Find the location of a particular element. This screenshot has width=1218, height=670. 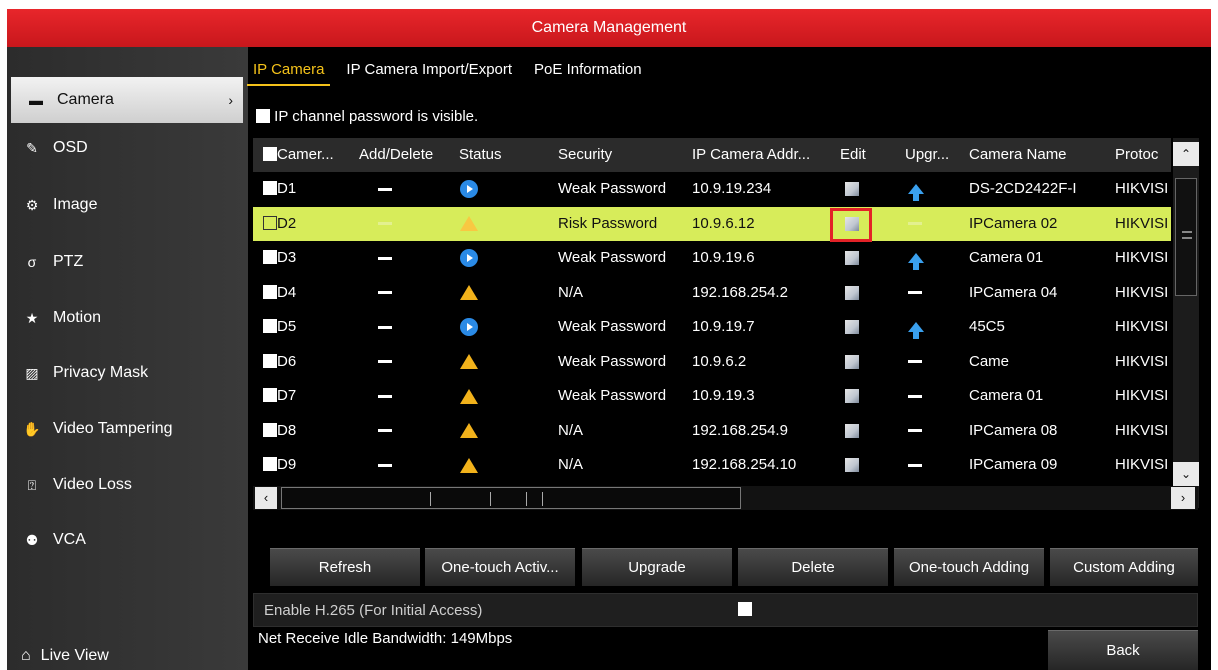

security-status: N/A is located at coordinates (571, 464).